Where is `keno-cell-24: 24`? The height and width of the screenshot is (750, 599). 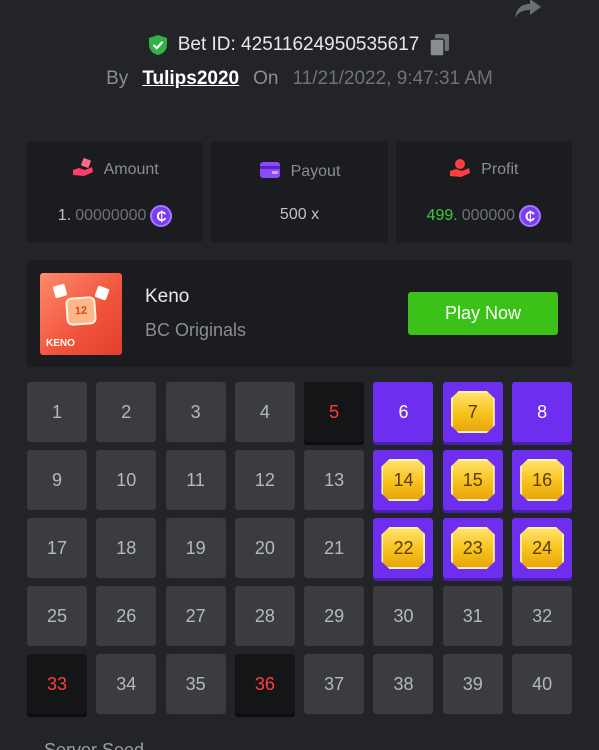
keno-cell-24: 24 is located at coordinates (542, 548).